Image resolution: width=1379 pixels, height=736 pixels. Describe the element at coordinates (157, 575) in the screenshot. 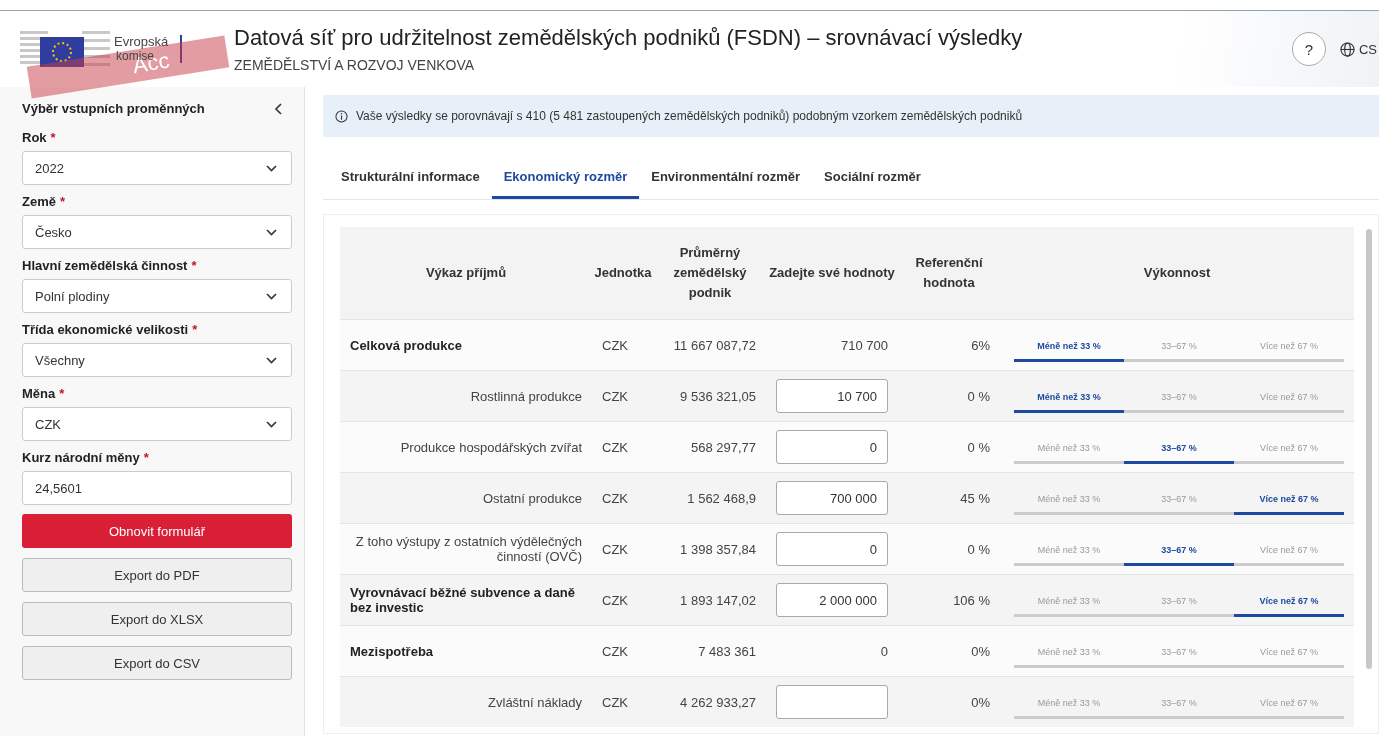

I see `export-button: Export do PDF` at that location.